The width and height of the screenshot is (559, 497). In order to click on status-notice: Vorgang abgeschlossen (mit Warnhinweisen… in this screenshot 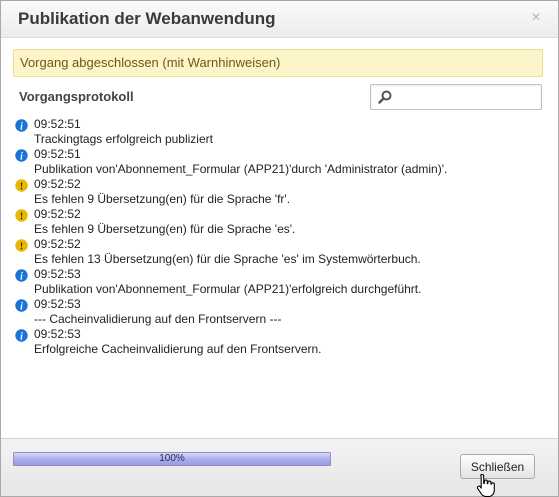, I will do `click(278, 63)`.